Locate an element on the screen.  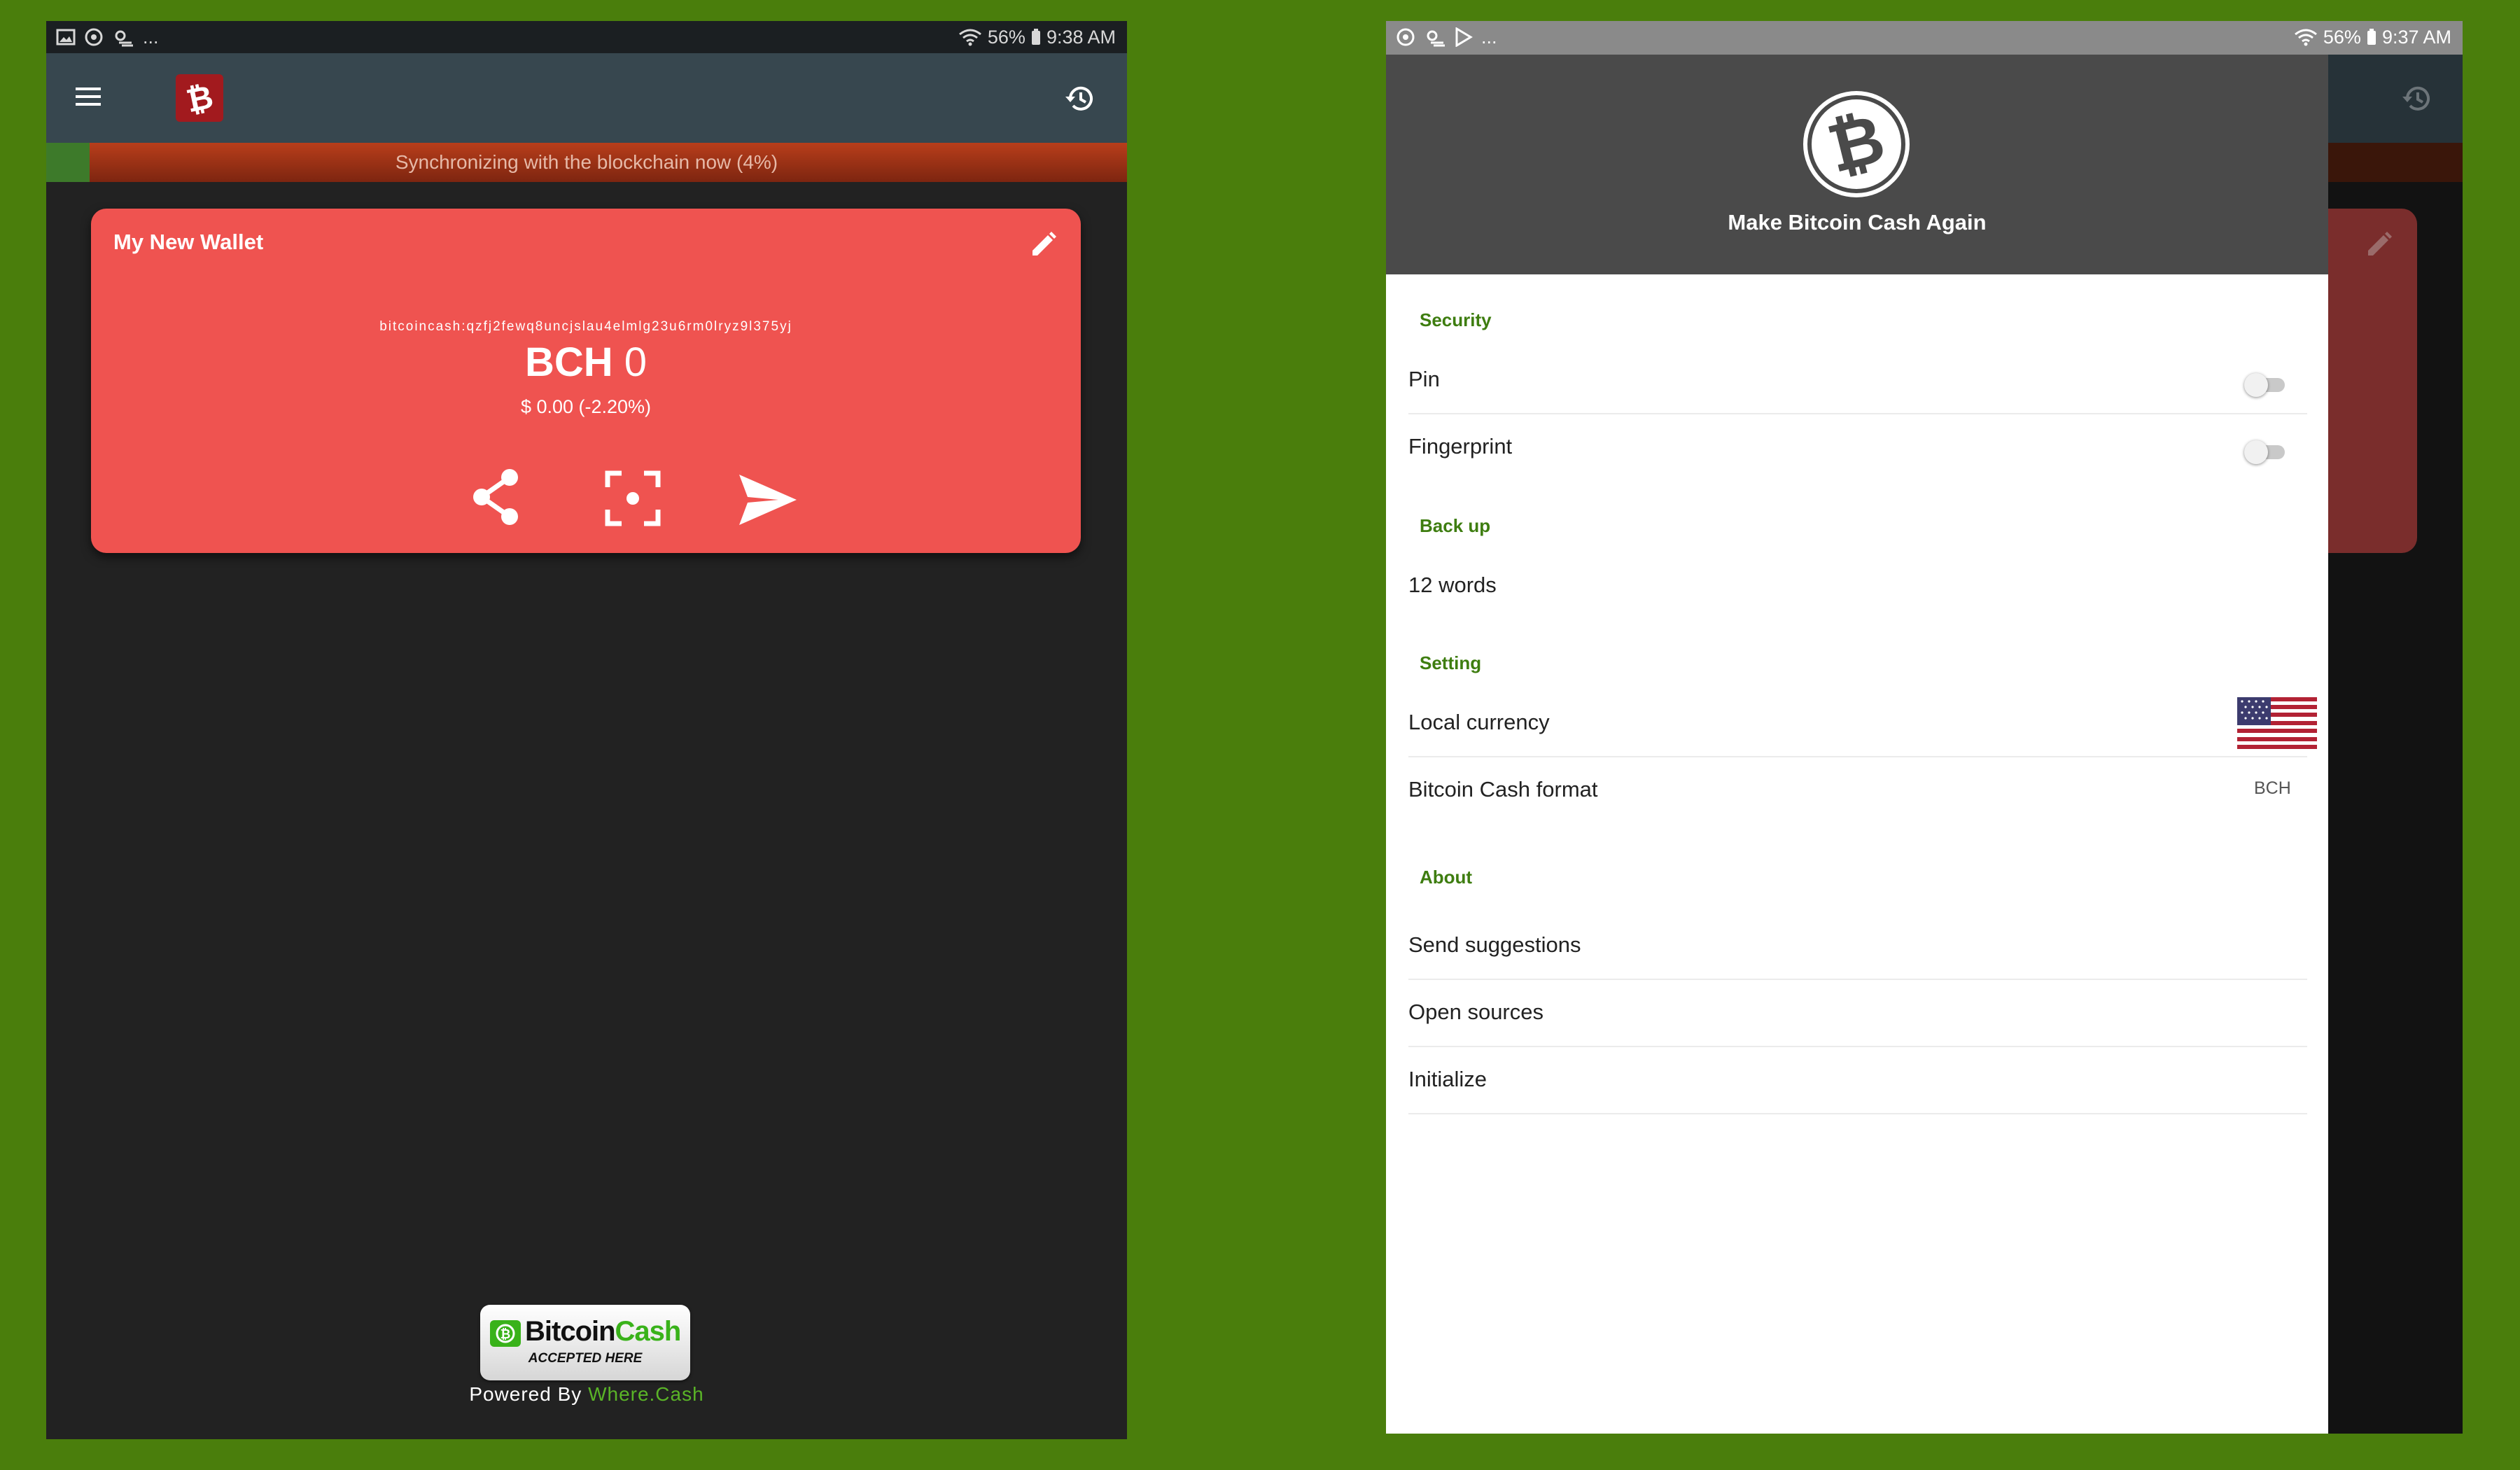
status-right: 56% 9:38 AM is located at coordinates (1037, 37).